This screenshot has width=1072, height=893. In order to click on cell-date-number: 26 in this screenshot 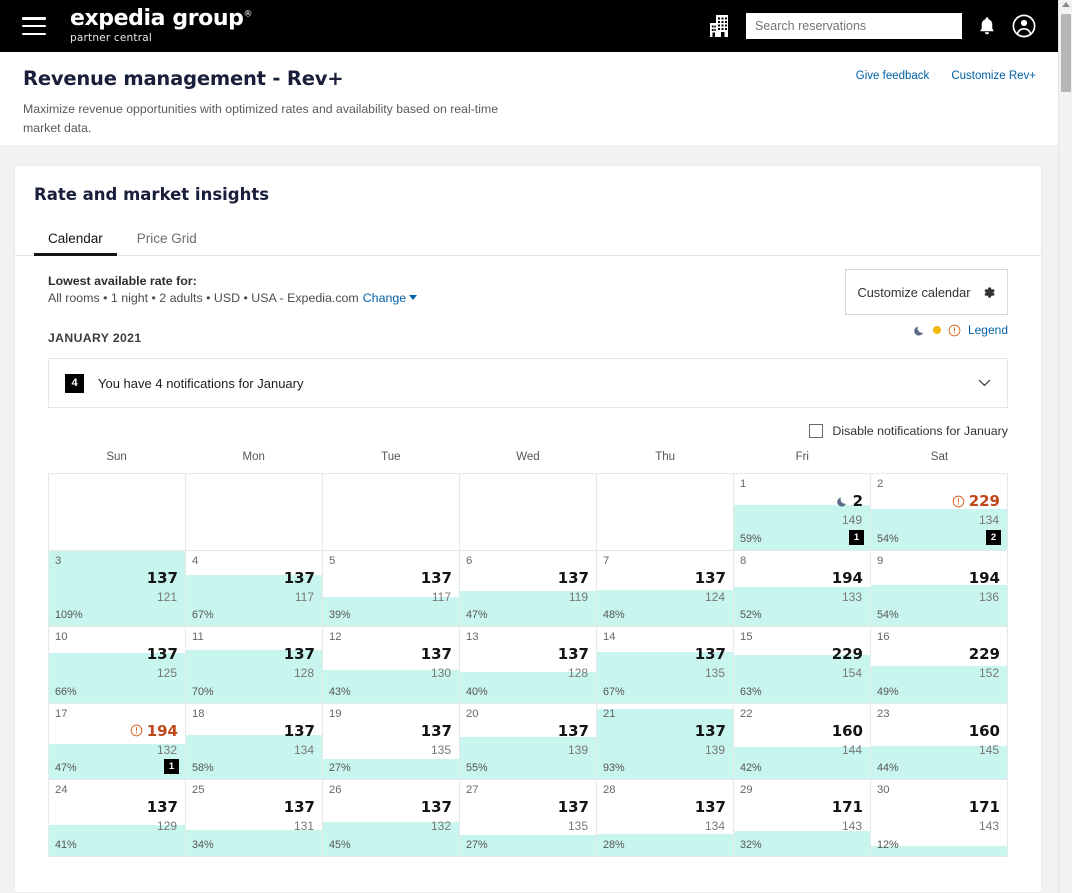, I will do `click(335, 790)`.